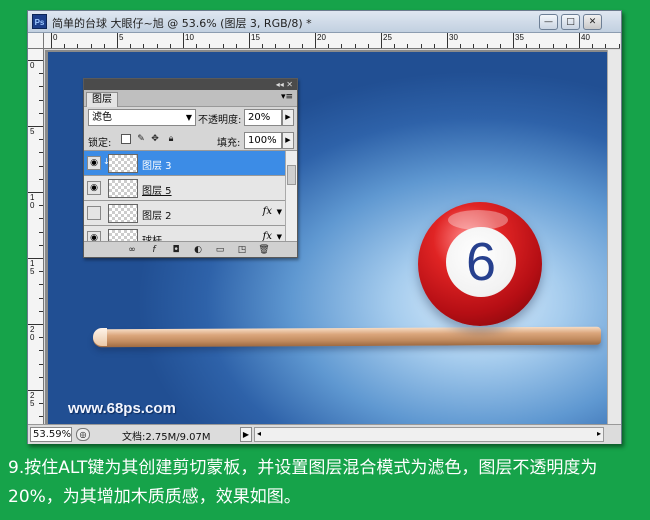  Describe the element at coordinates (100, 337) in the screenshot. I see `cue-stick-tip` at that location.